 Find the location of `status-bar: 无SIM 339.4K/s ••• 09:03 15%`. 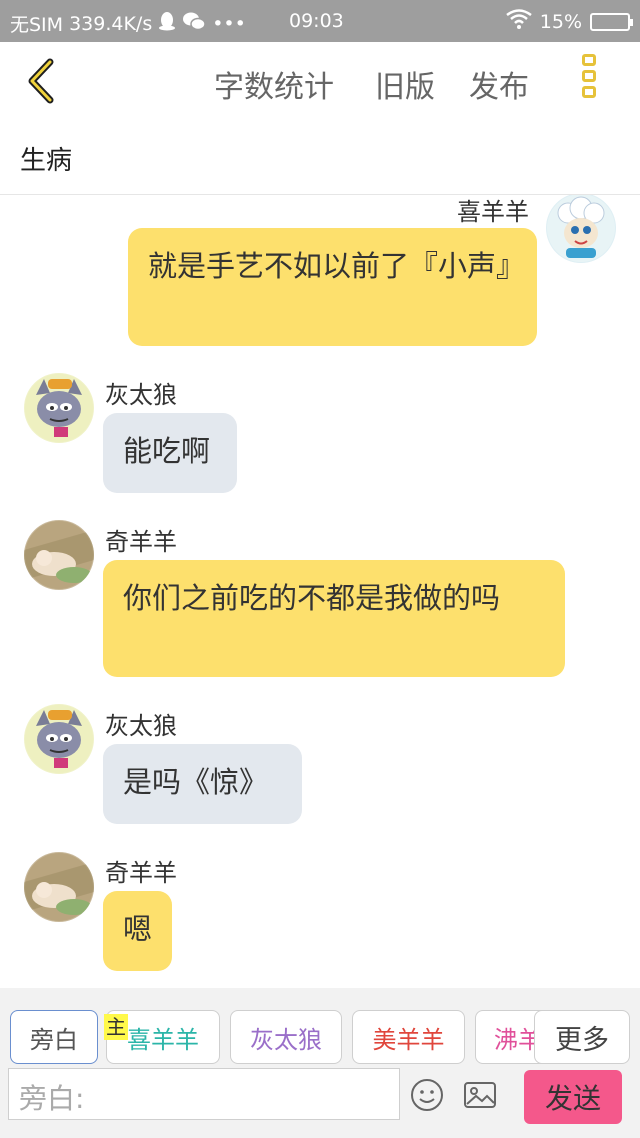

status-bar: 无SIM 339.4K/s ••• 09:03 15% is located at coordinates (320, 21).